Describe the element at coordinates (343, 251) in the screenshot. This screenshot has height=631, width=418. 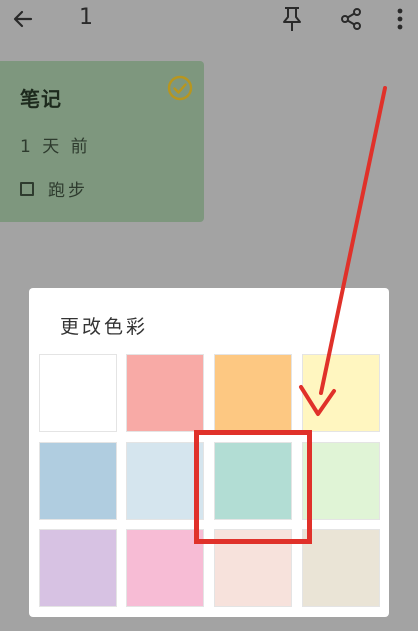
I see `annotation-arrow` at that location.